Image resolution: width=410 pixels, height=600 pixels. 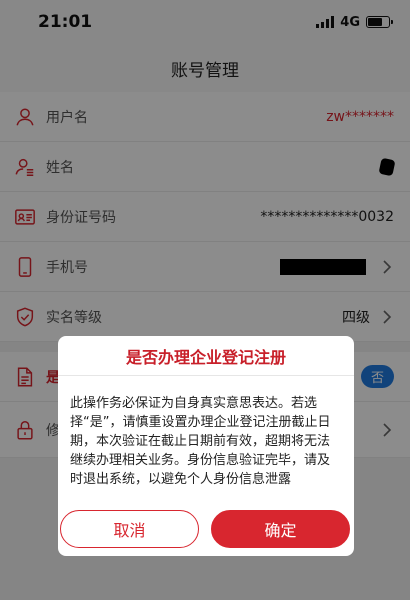 What do you see at coordinates (205, 529) in the screenshot?
I see `dialog-buttons: 取消 确定` at bounding box center [205, 529].